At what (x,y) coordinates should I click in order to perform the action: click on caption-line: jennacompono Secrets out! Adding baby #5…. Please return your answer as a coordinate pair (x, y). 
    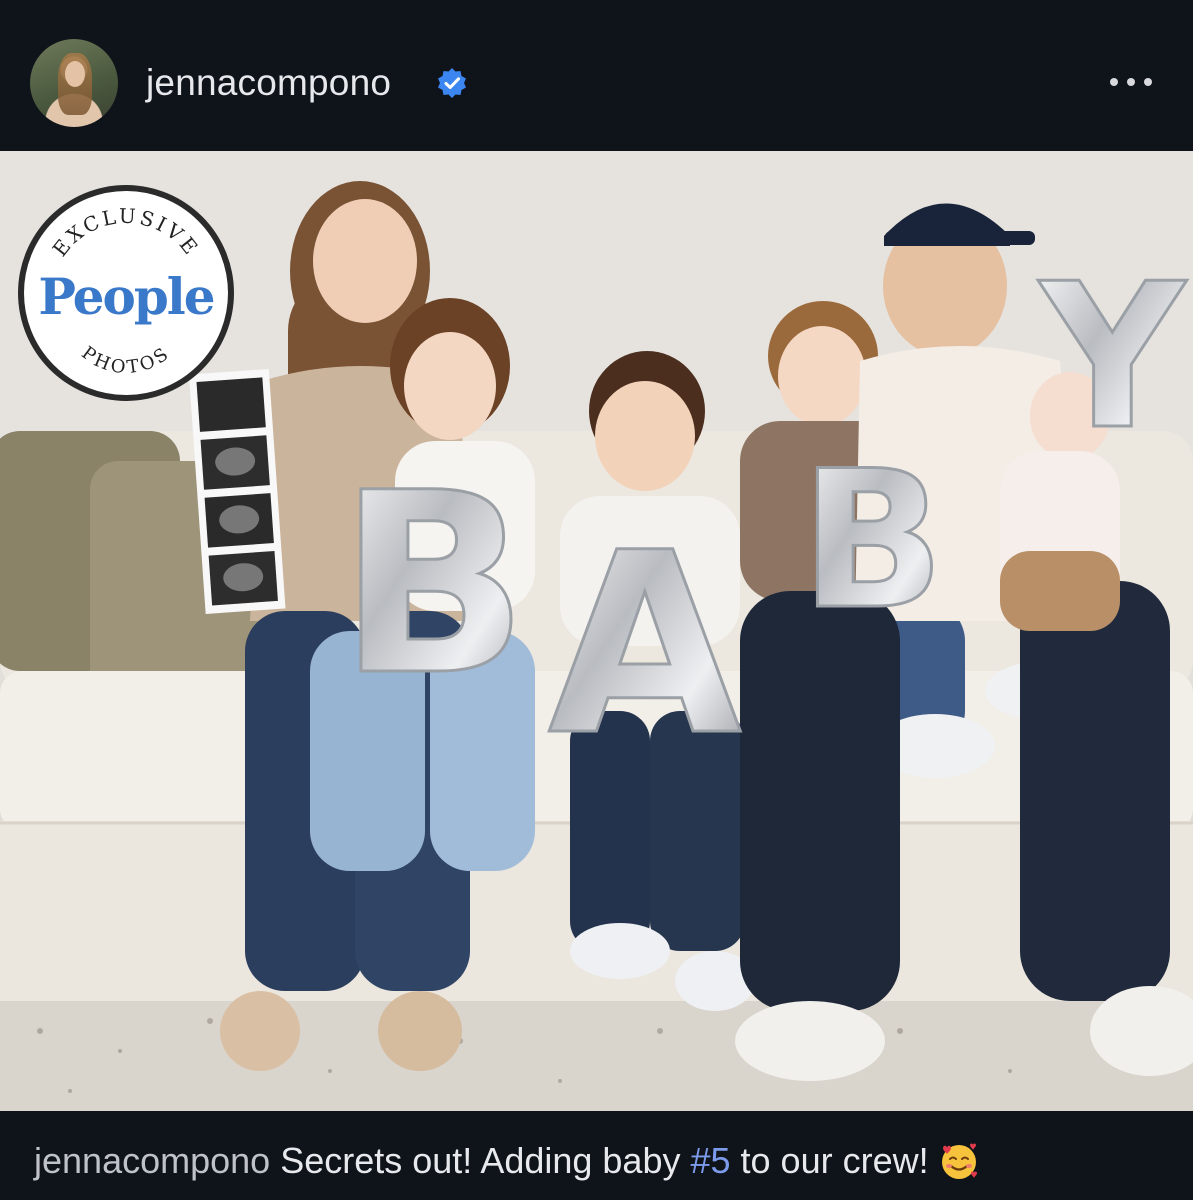
    Looking at the image, I should click on (506, 1161).